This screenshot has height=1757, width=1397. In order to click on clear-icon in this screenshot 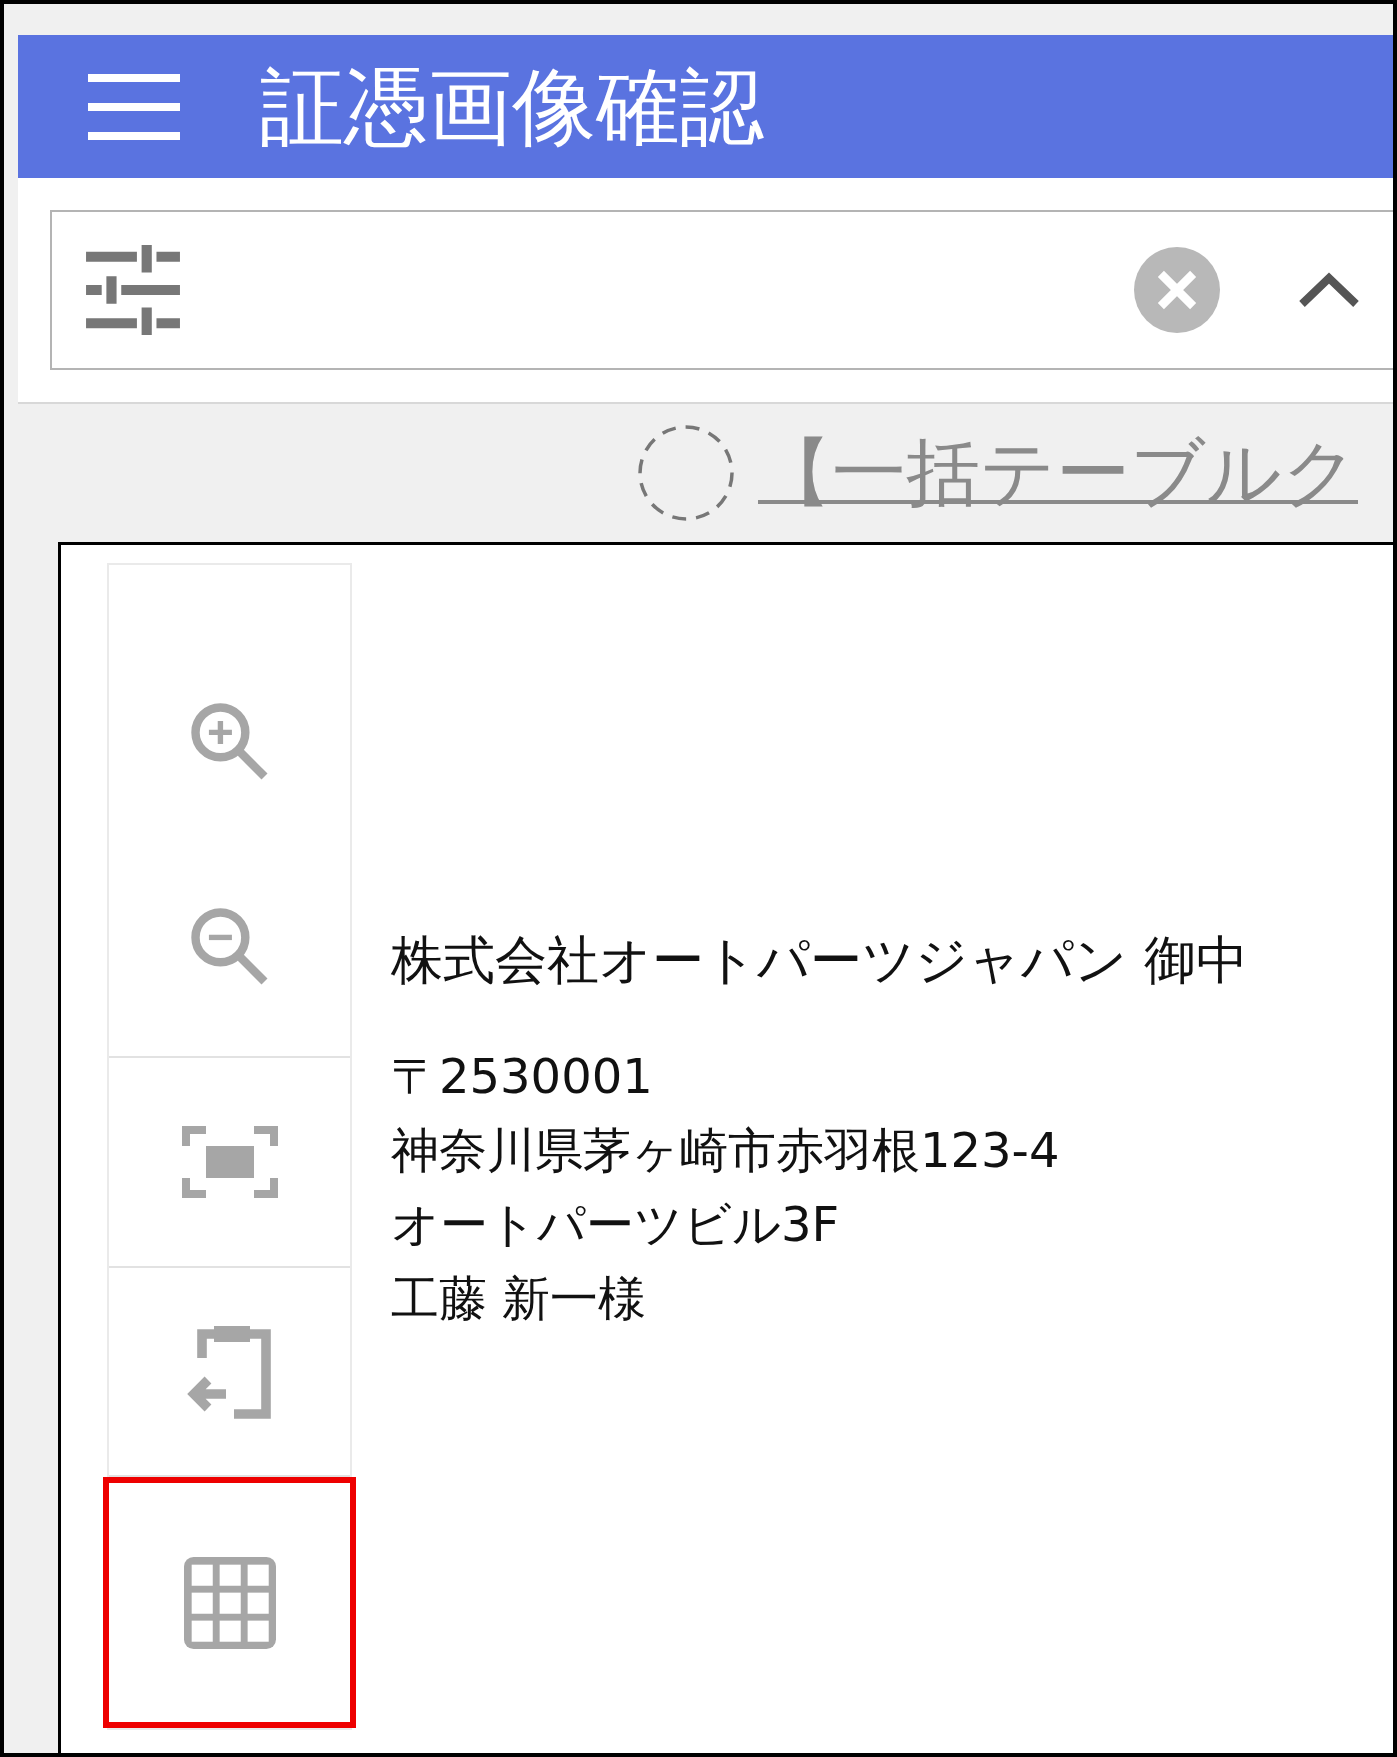, I will do `click(1177, 290)`.